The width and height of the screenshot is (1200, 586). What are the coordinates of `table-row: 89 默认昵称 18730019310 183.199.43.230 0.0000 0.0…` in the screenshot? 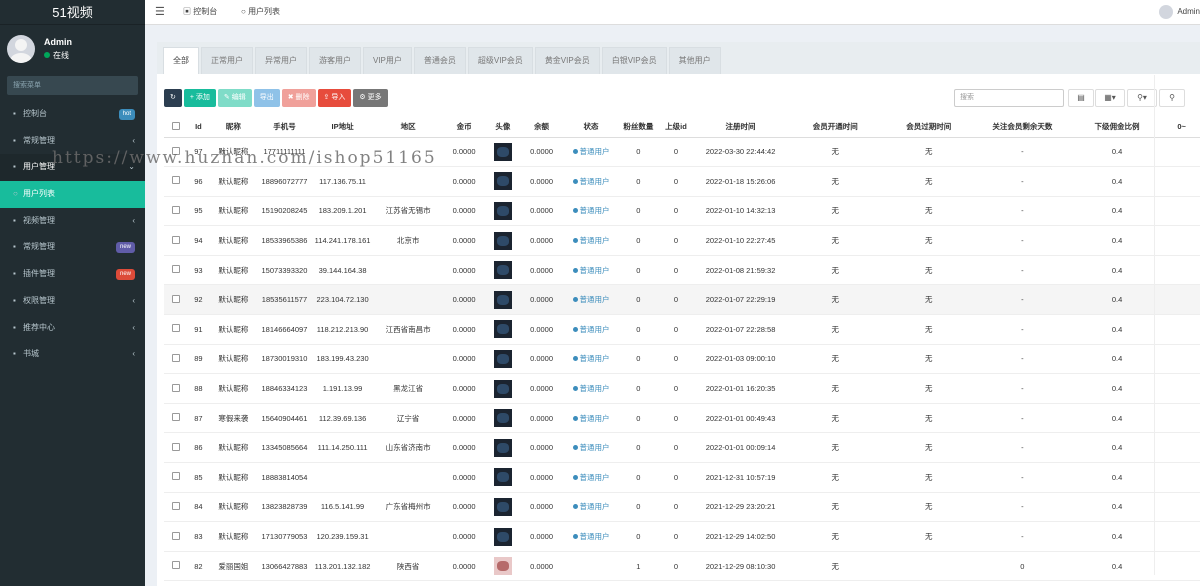 It's located at (682, 359).